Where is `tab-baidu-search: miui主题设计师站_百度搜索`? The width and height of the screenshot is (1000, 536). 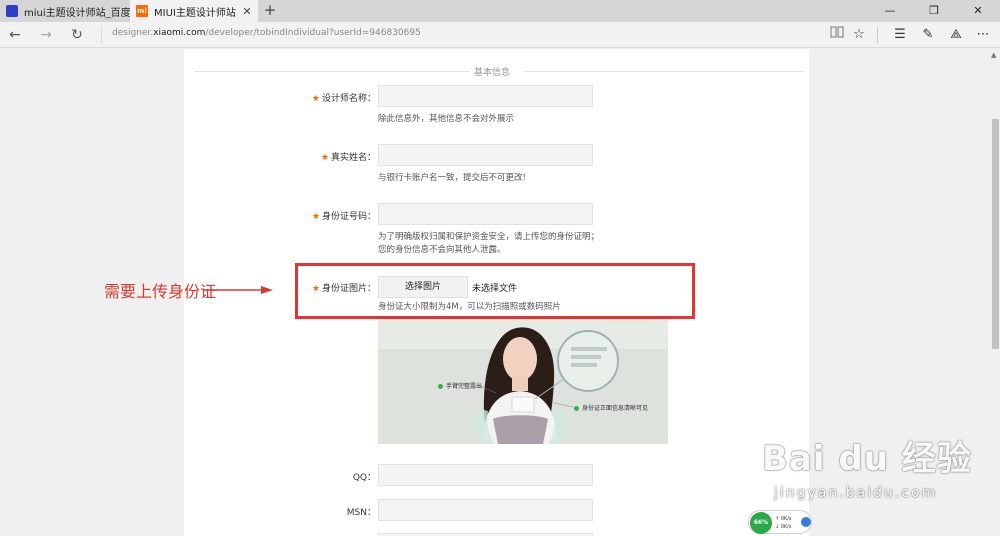 tab-baidu-search: miui主题设计师站_百度搜索 is located at coordinates (65, 11).